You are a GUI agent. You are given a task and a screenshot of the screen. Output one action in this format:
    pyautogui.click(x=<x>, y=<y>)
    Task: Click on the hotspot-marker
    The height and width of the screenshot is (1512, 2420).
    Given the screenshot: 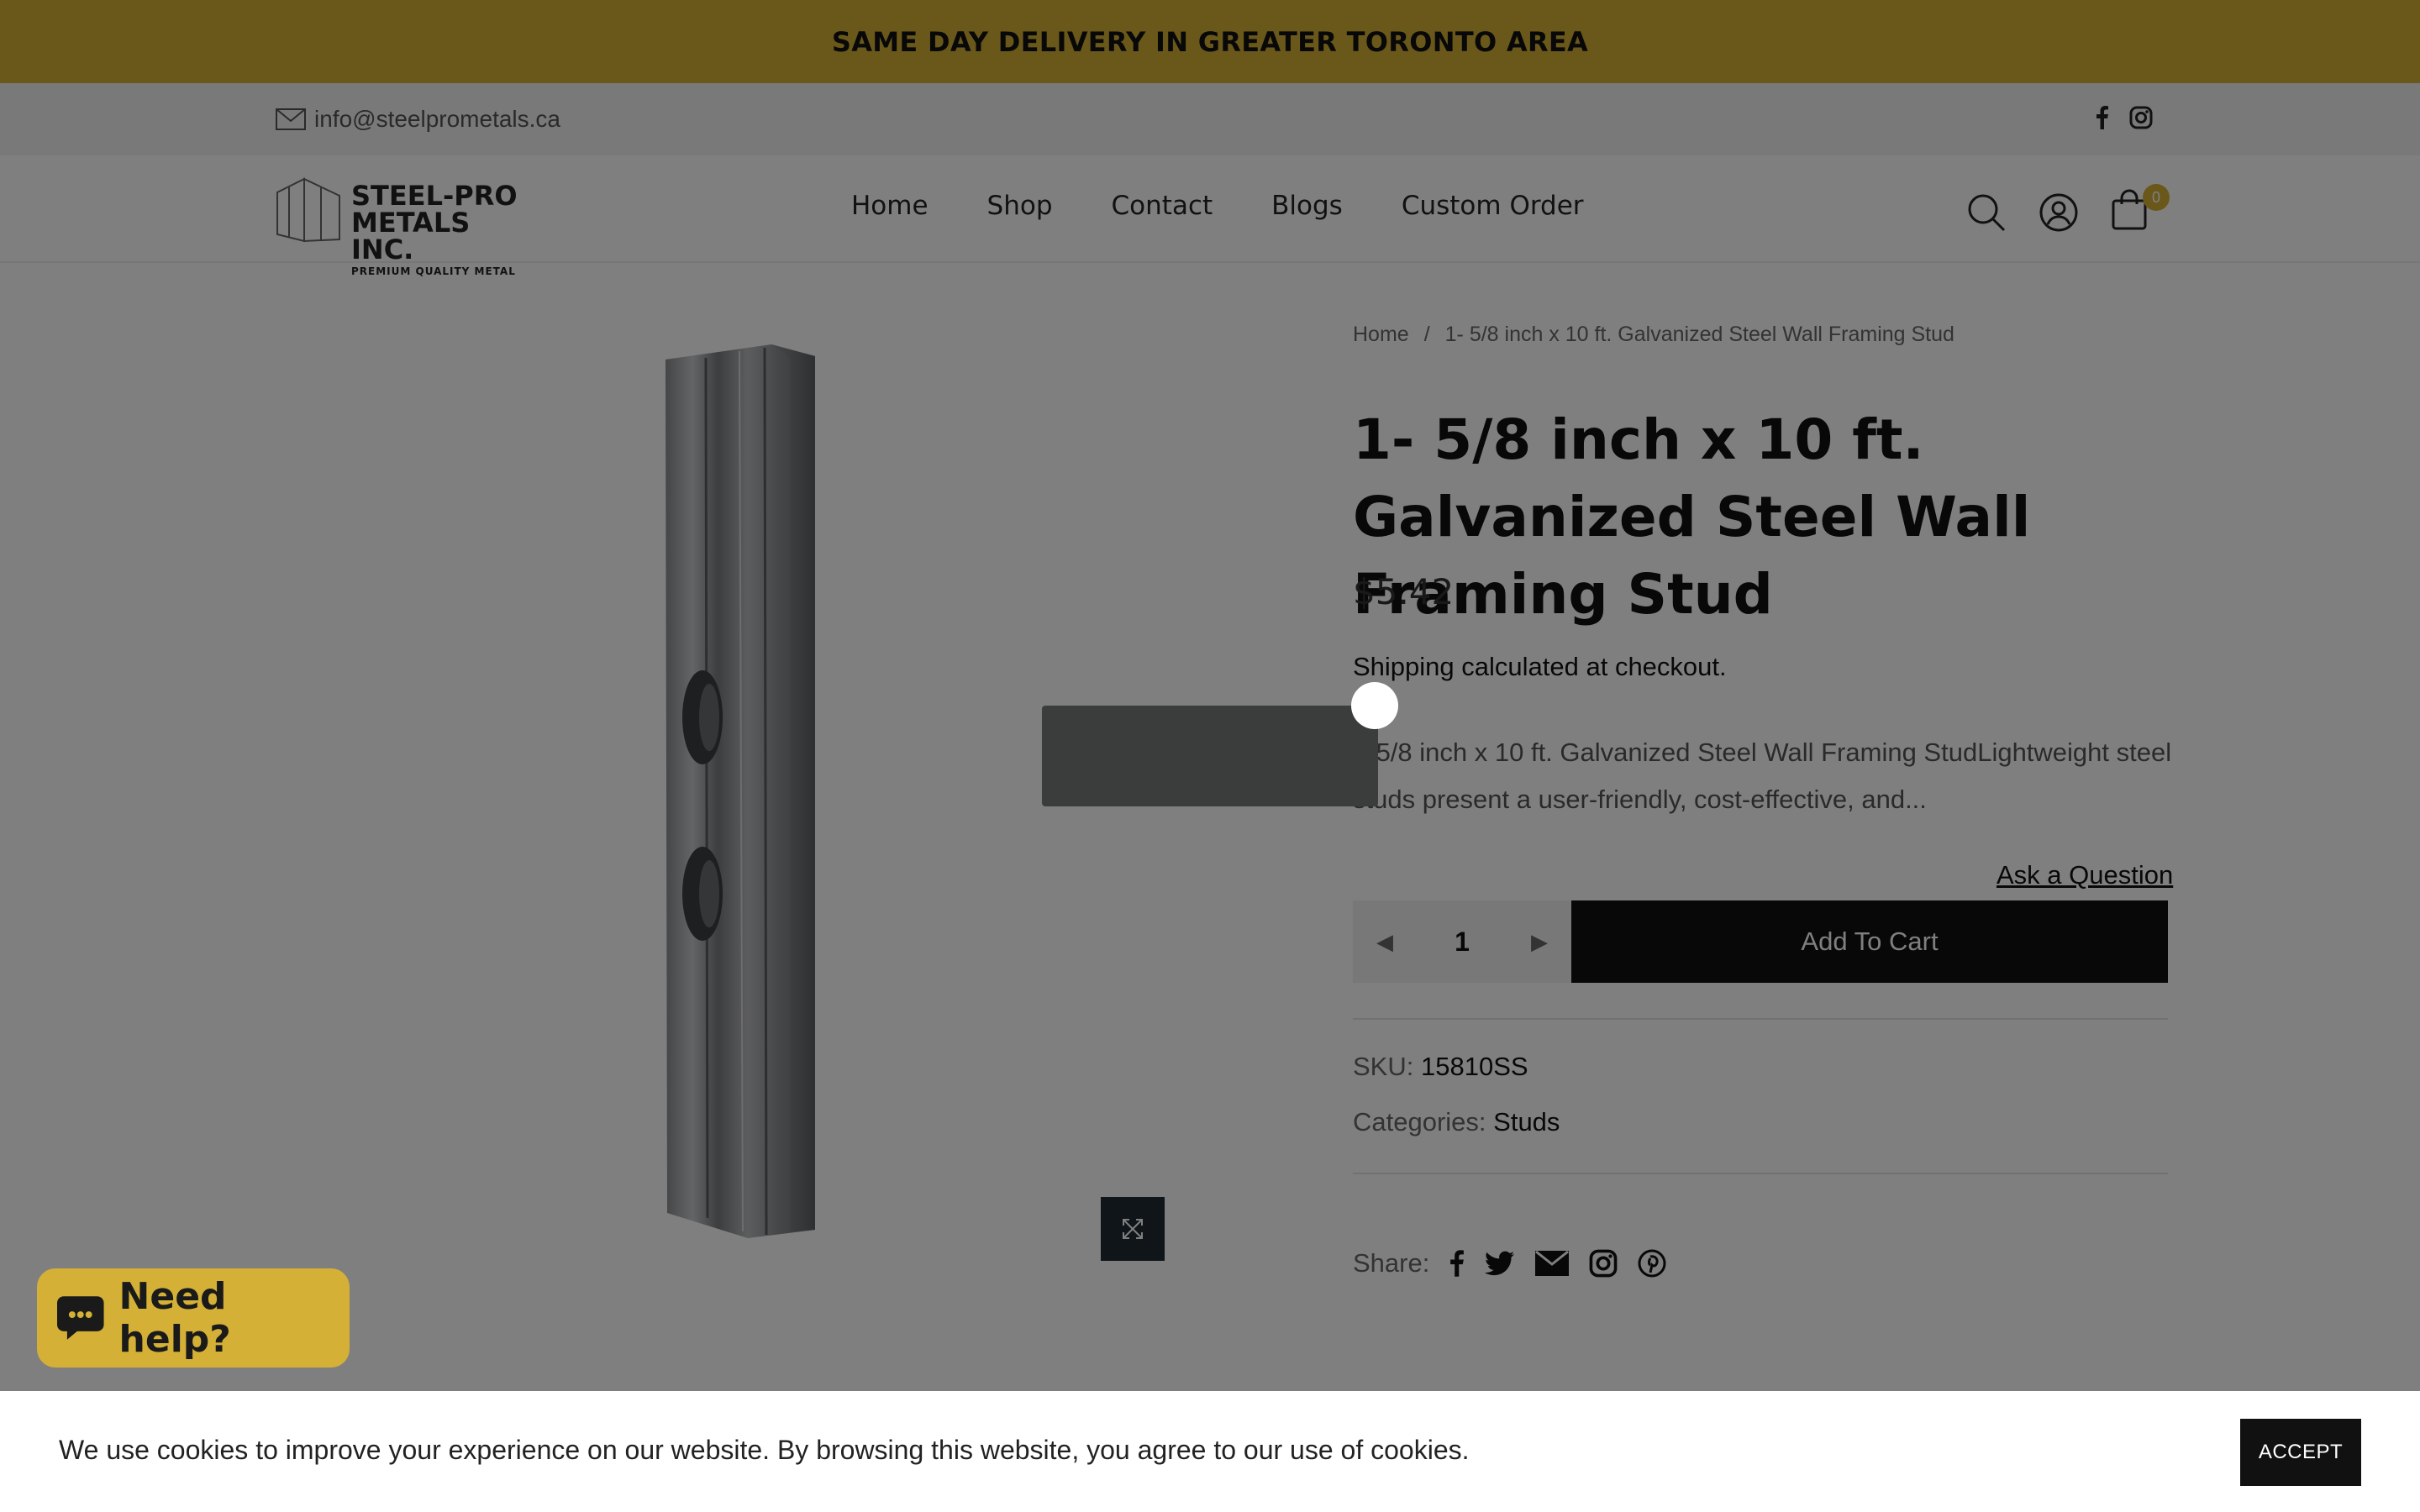 What is the action you would take?
    pyautogui.click(x=1375, y=705)
    